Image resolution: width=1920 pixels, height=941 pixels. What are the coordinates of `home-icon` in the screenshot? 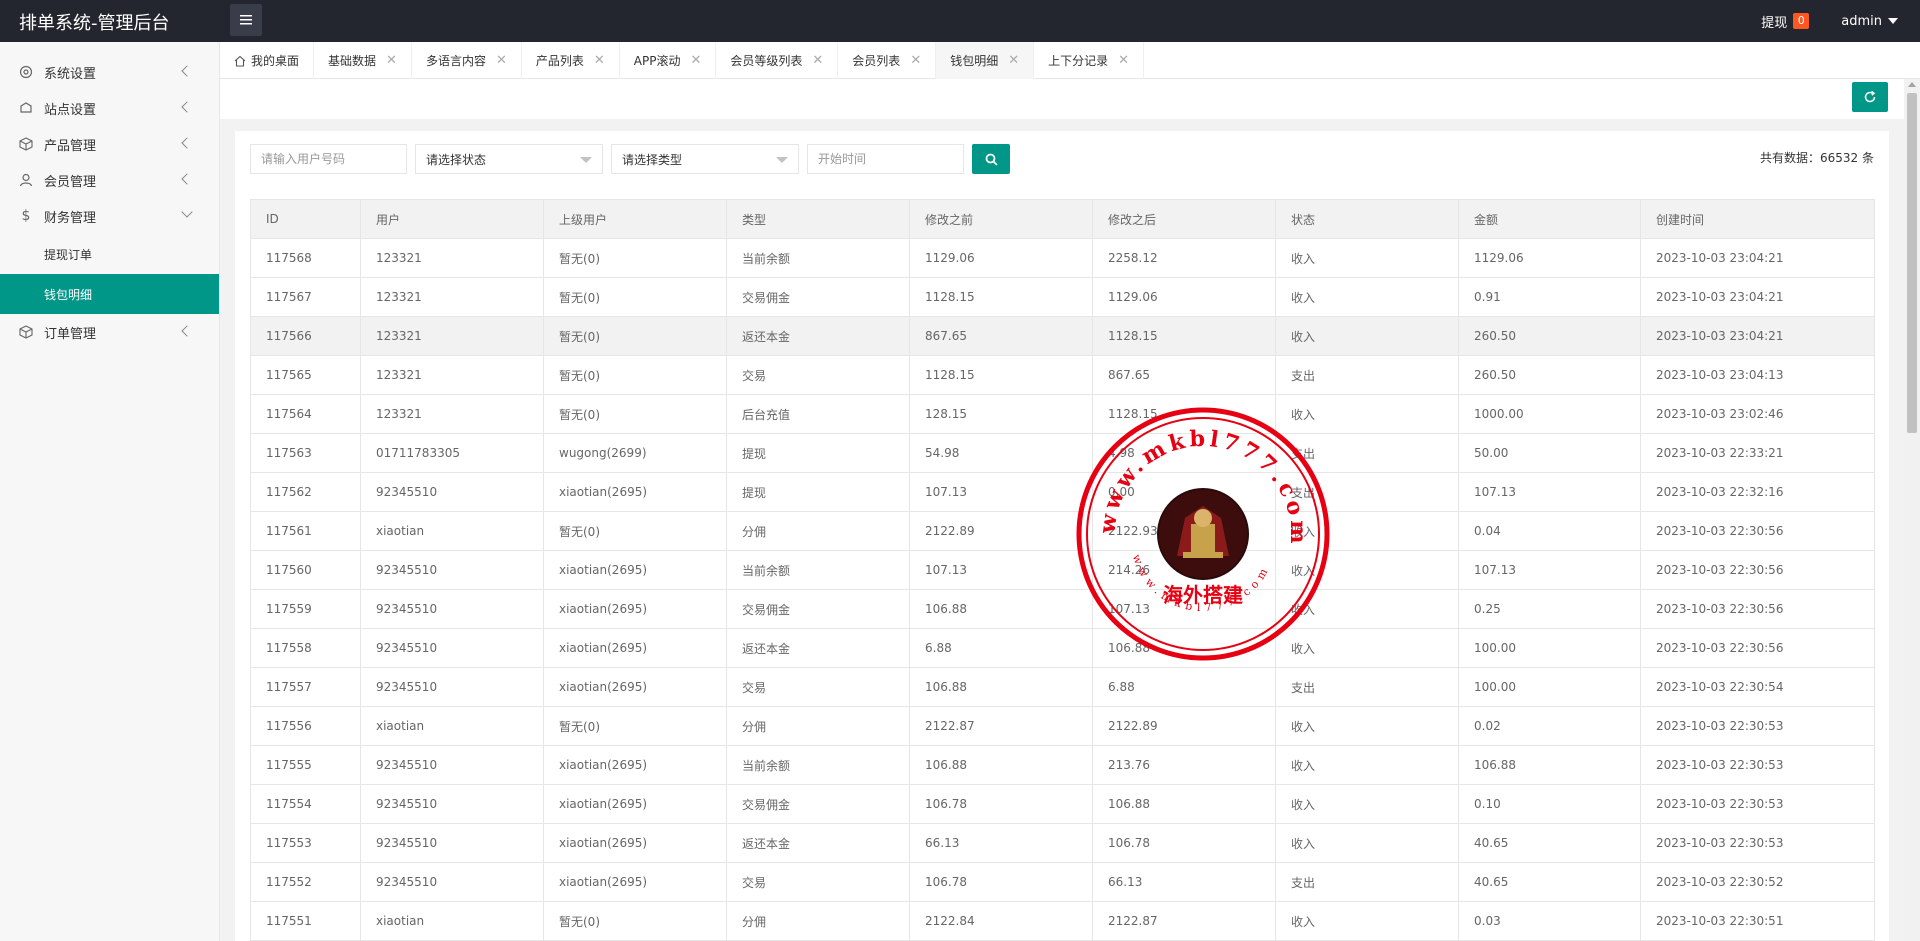 It's located at (240, 61).